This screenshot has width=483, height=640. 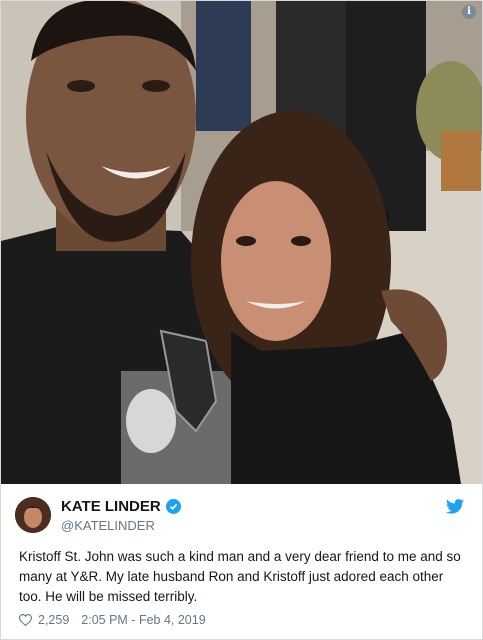 What do you see at coordinates (469, 12) in the screenshot?
I see `info-icon: i` at bounding box center [469, 12].